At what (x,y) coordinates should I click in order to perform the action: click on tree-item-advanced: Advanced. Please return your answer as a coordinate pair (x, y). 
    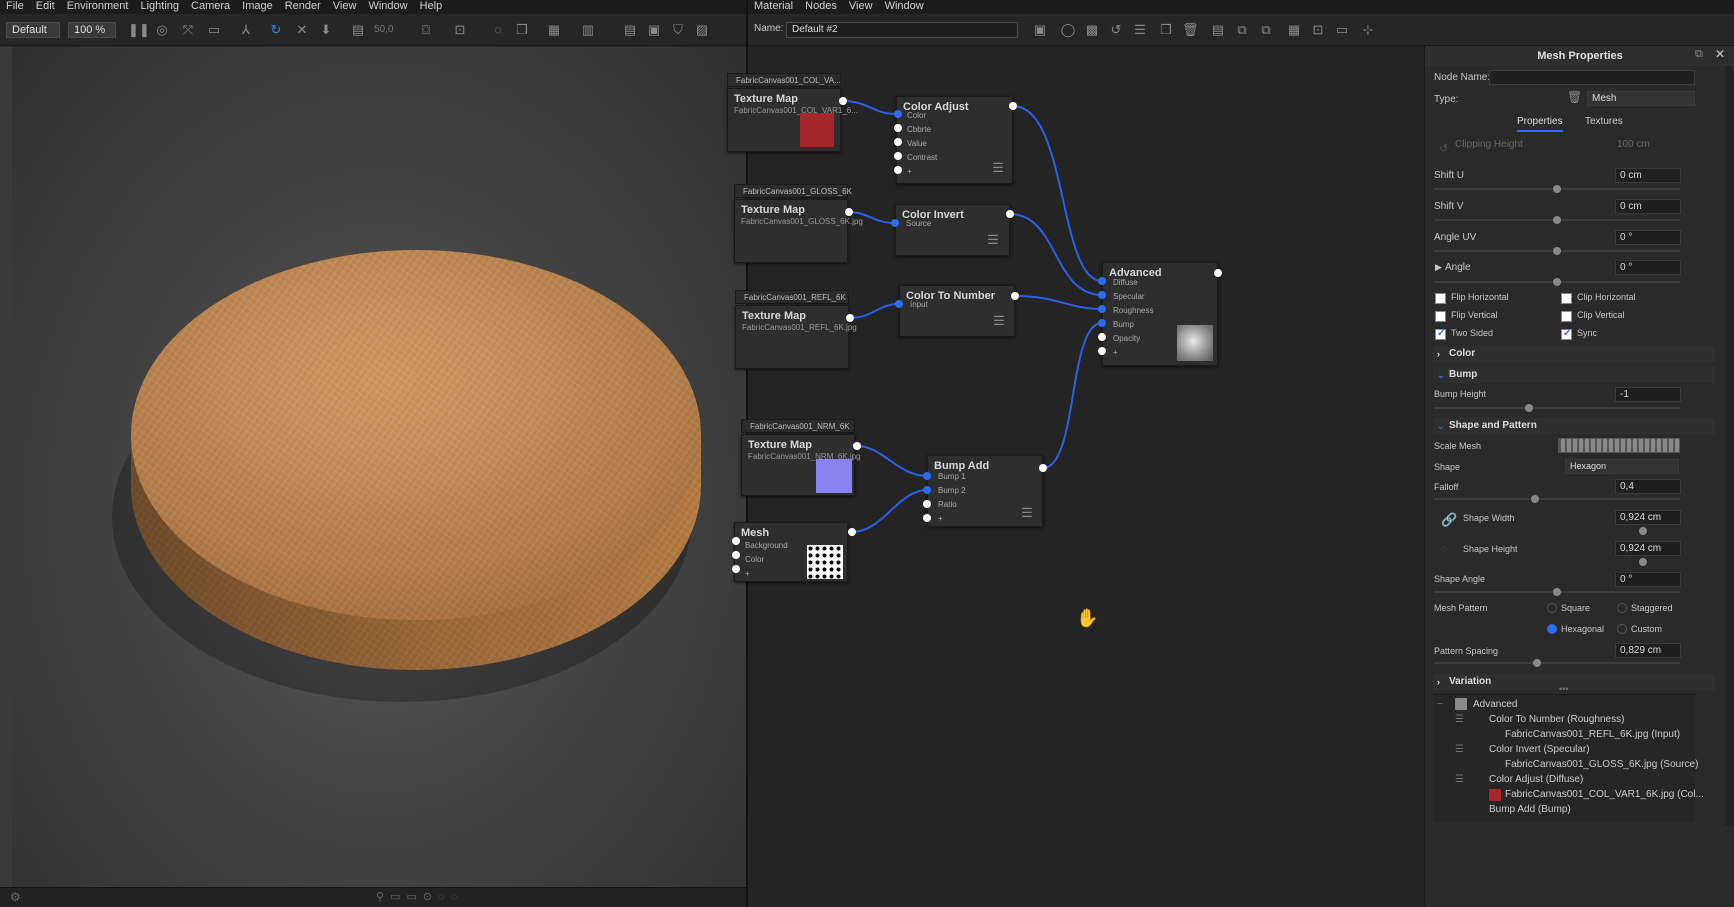
    Looking at the image, I should click on (1495, 704).